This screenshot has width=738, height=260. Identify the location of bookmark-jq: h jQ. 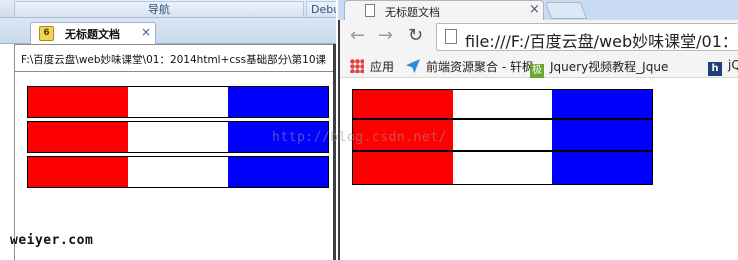
(723, 67).